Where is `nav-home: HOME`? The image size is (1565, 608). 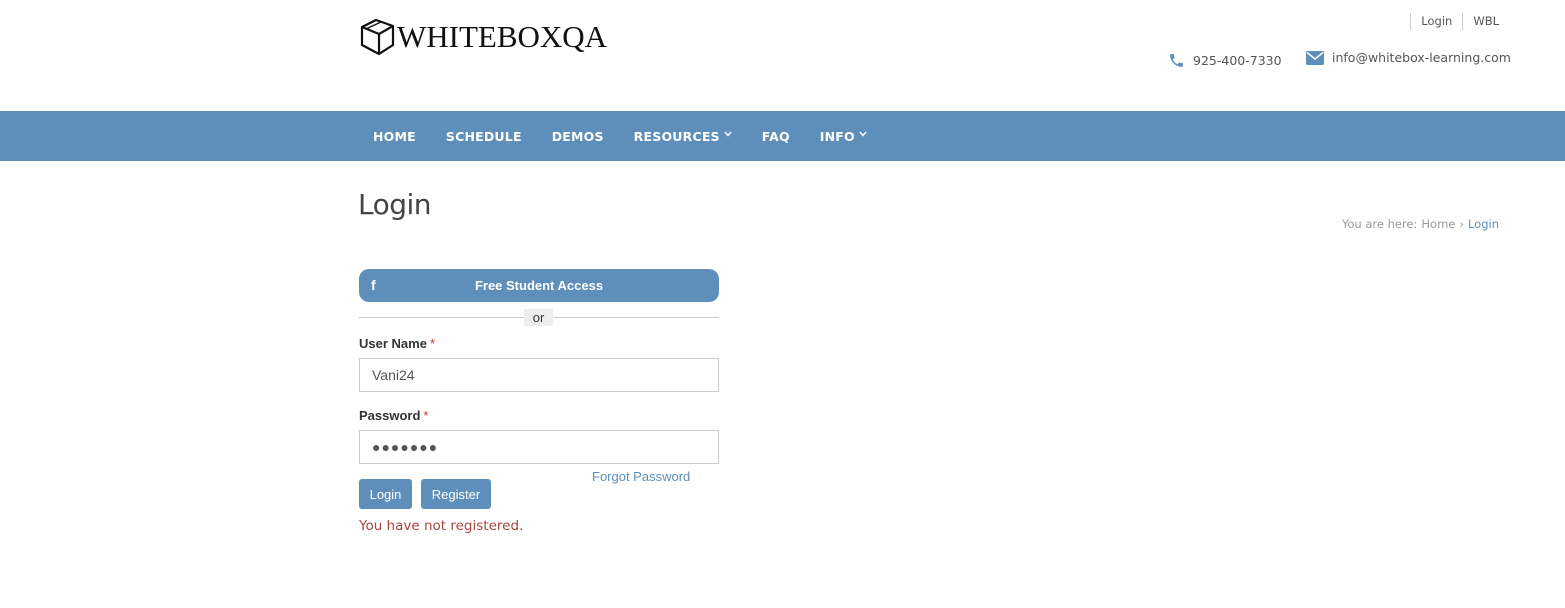
nav-home: HOME is located at coordinates (395, 136).